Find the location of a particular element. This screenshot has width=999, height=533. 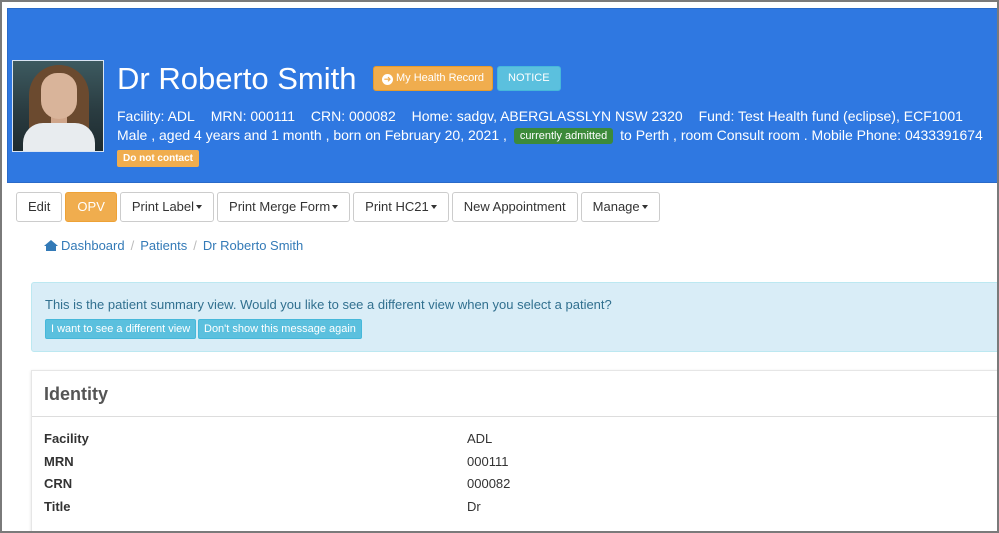

field-label: Title is located at coordinates (57, 506).